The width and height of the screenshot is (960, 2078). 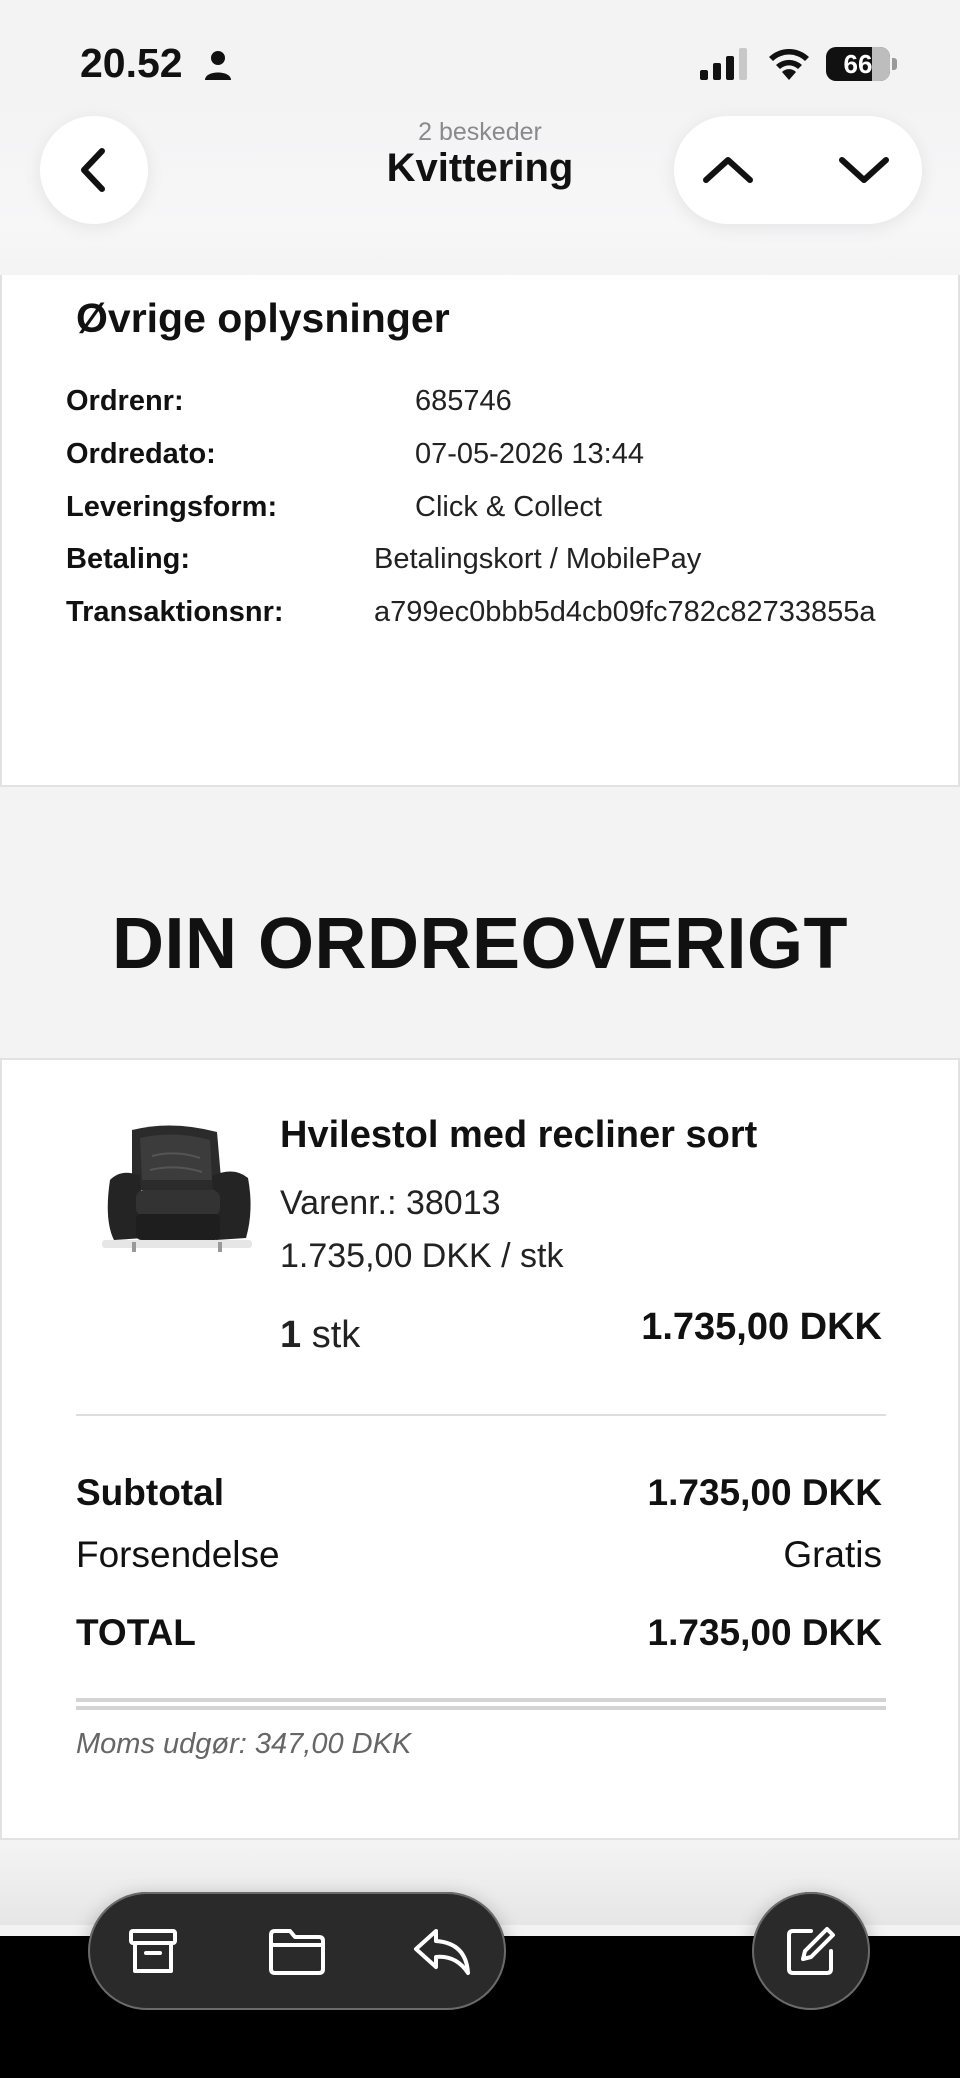 What do you see at coordinates (832, 1554) in the screenshot?
I see `shipping-value: Gratis` at bounding box center [832, 1554].